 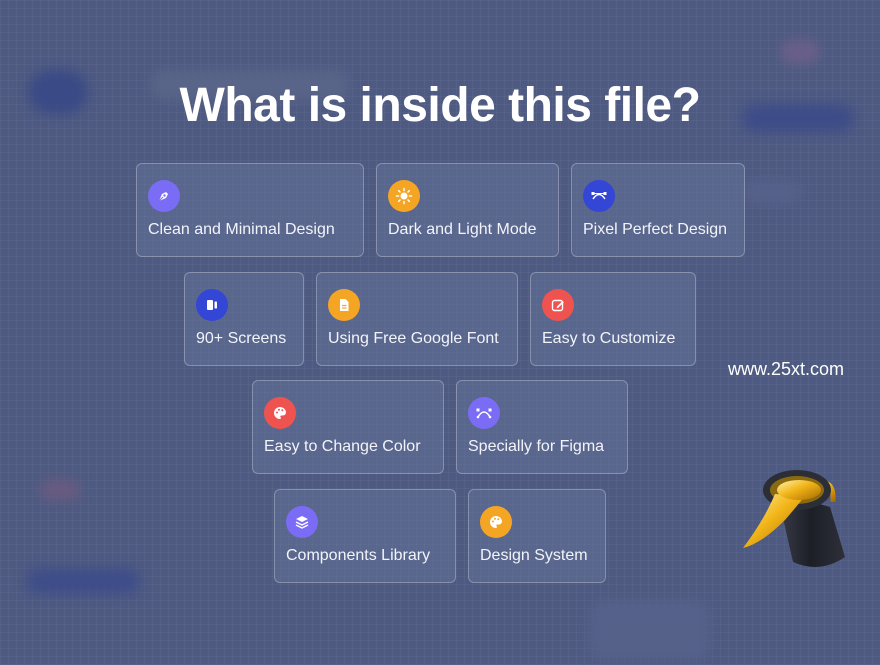 What do you see at coordinates (462, 229) in the screenshot?
I see `feature-label: Dark and Light Mode` at bounding box center [462, 229].